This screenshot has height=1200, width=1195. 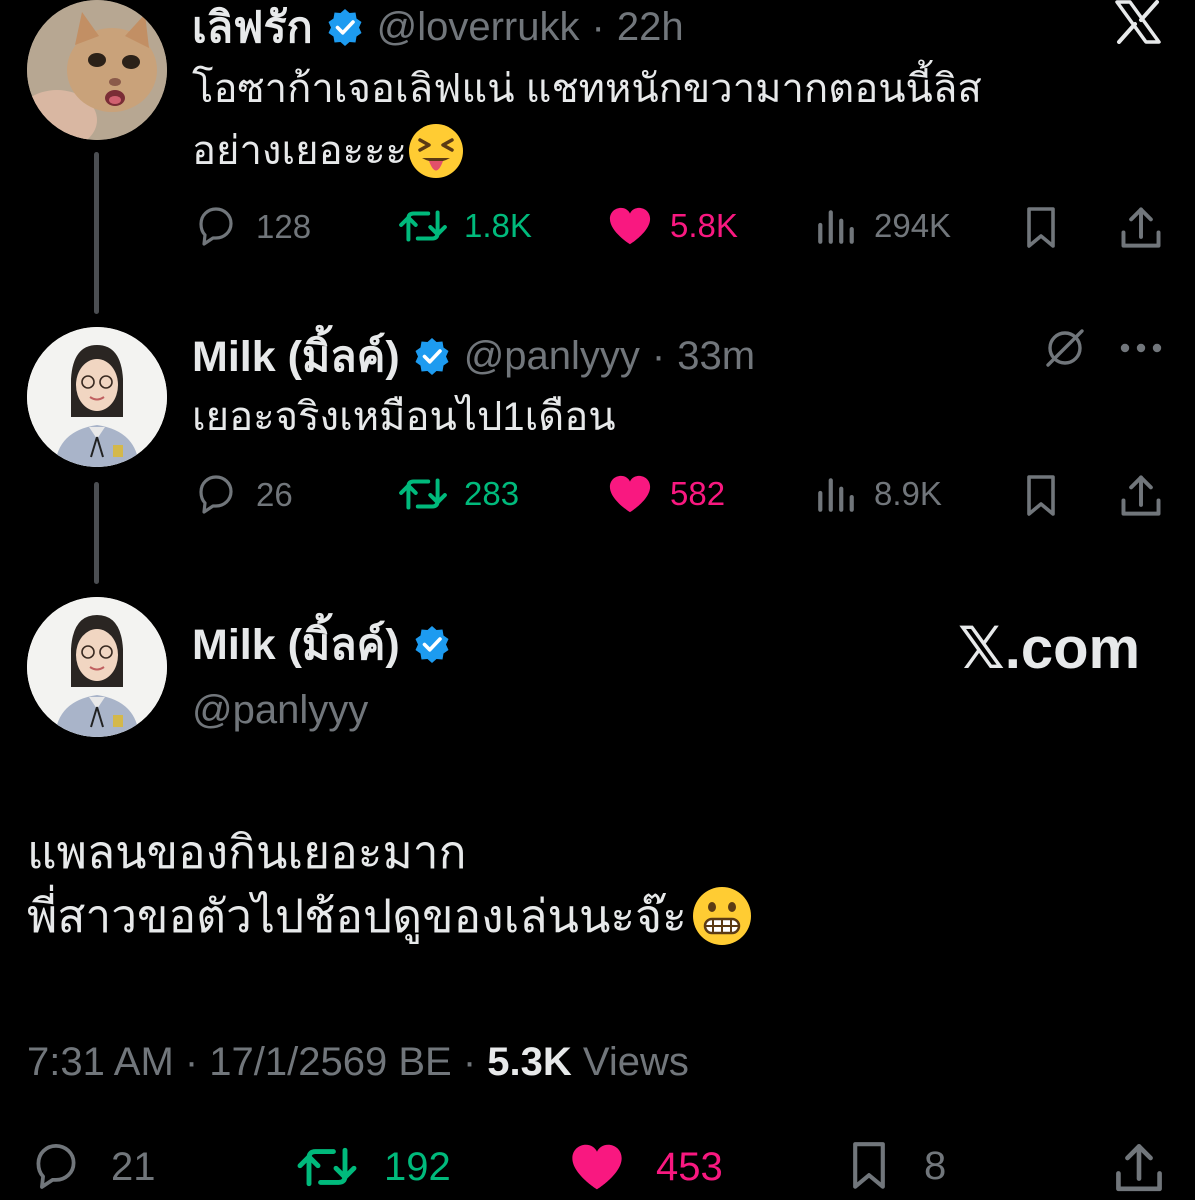 I want to click on x-logo-icon, so click(x=1138, y=22).